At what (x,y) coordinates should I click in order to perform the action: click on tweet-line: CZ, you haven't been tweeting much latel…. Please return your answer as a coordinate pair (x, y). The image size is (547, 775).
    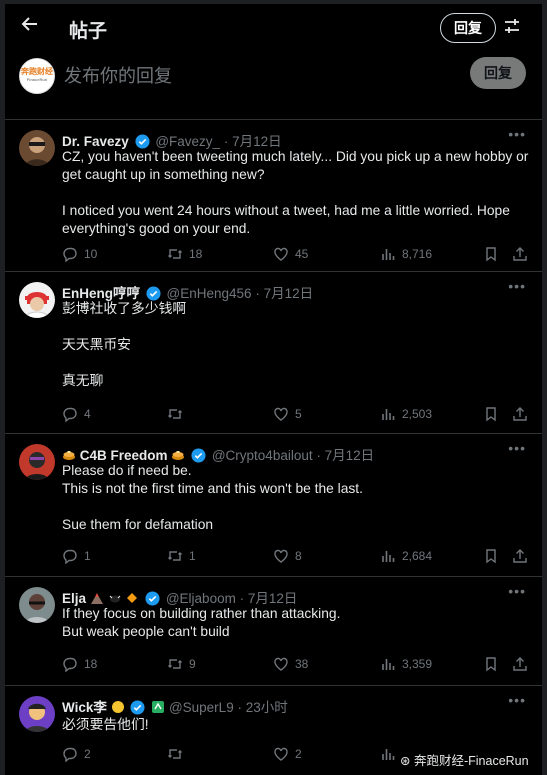
    Looking at the image, I should click on (295, 156).